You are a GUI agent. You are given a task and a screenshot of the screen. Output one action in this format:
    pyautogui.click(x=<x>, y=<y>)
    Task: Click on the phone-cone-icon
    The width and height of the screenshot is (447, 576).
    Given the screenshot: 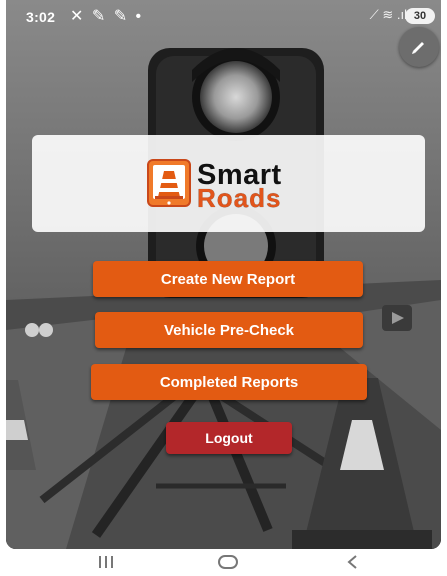 What is the action you would take?
    pyautogui.click(x=169, y=183)
    